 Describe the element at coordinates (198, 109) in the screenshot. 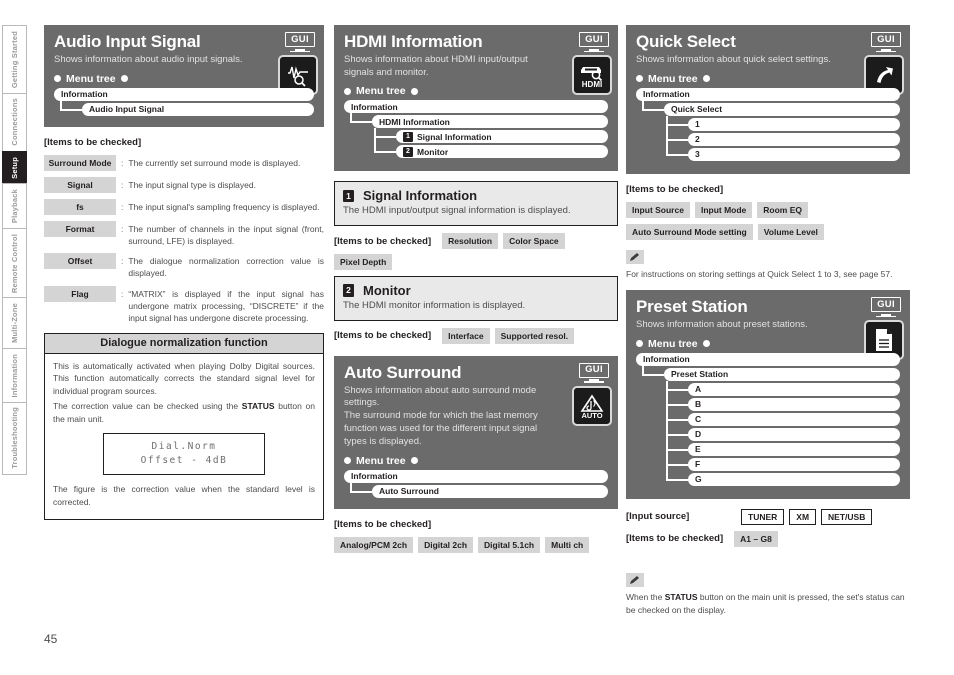

I see `tree-pill: Audio Input Signal` at that location.